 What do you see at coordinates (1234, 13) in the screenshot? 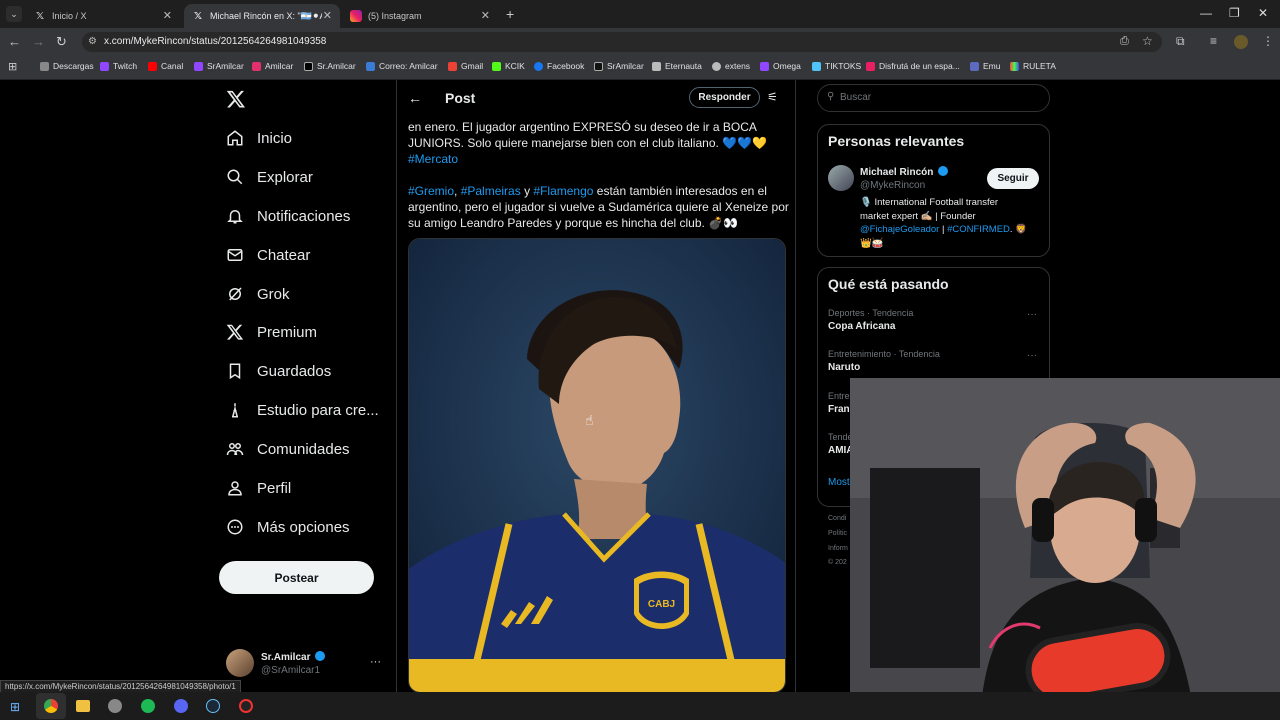
I see `restore-icon: ❐` at bounding box center [1234, 13].